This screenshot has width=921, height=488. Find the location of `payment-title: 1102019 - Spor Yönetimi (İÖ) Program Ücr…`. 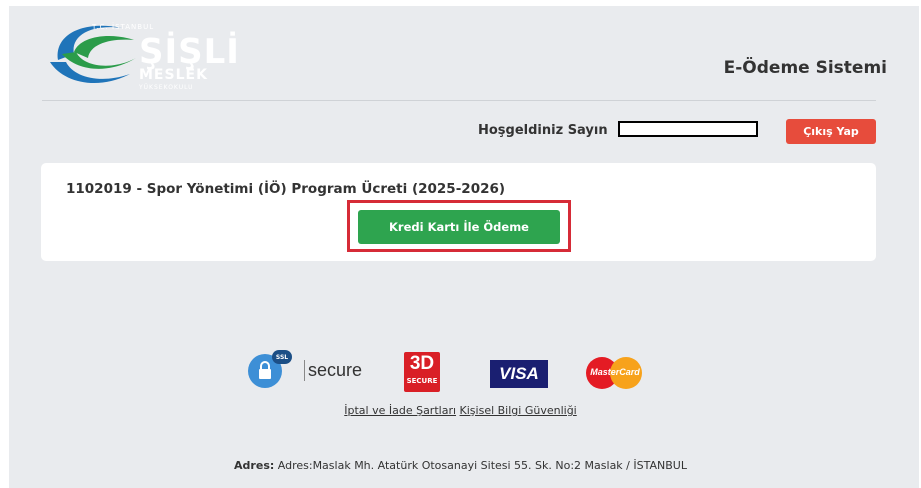

payment-title: 1102019 - Spor Yönetimi (İÖ) Program Ücr… is located at coordinates (286, 189).